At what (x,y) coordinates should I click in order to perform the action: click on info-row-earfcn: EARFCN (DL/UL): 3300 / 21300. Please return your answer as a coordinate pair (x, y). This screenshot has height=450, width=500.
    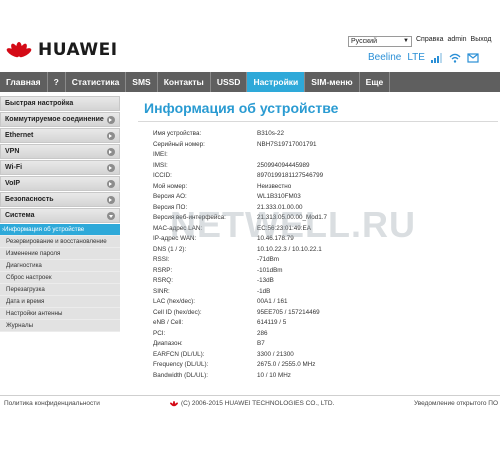
    Looking at the image, I should click on (240, 355).